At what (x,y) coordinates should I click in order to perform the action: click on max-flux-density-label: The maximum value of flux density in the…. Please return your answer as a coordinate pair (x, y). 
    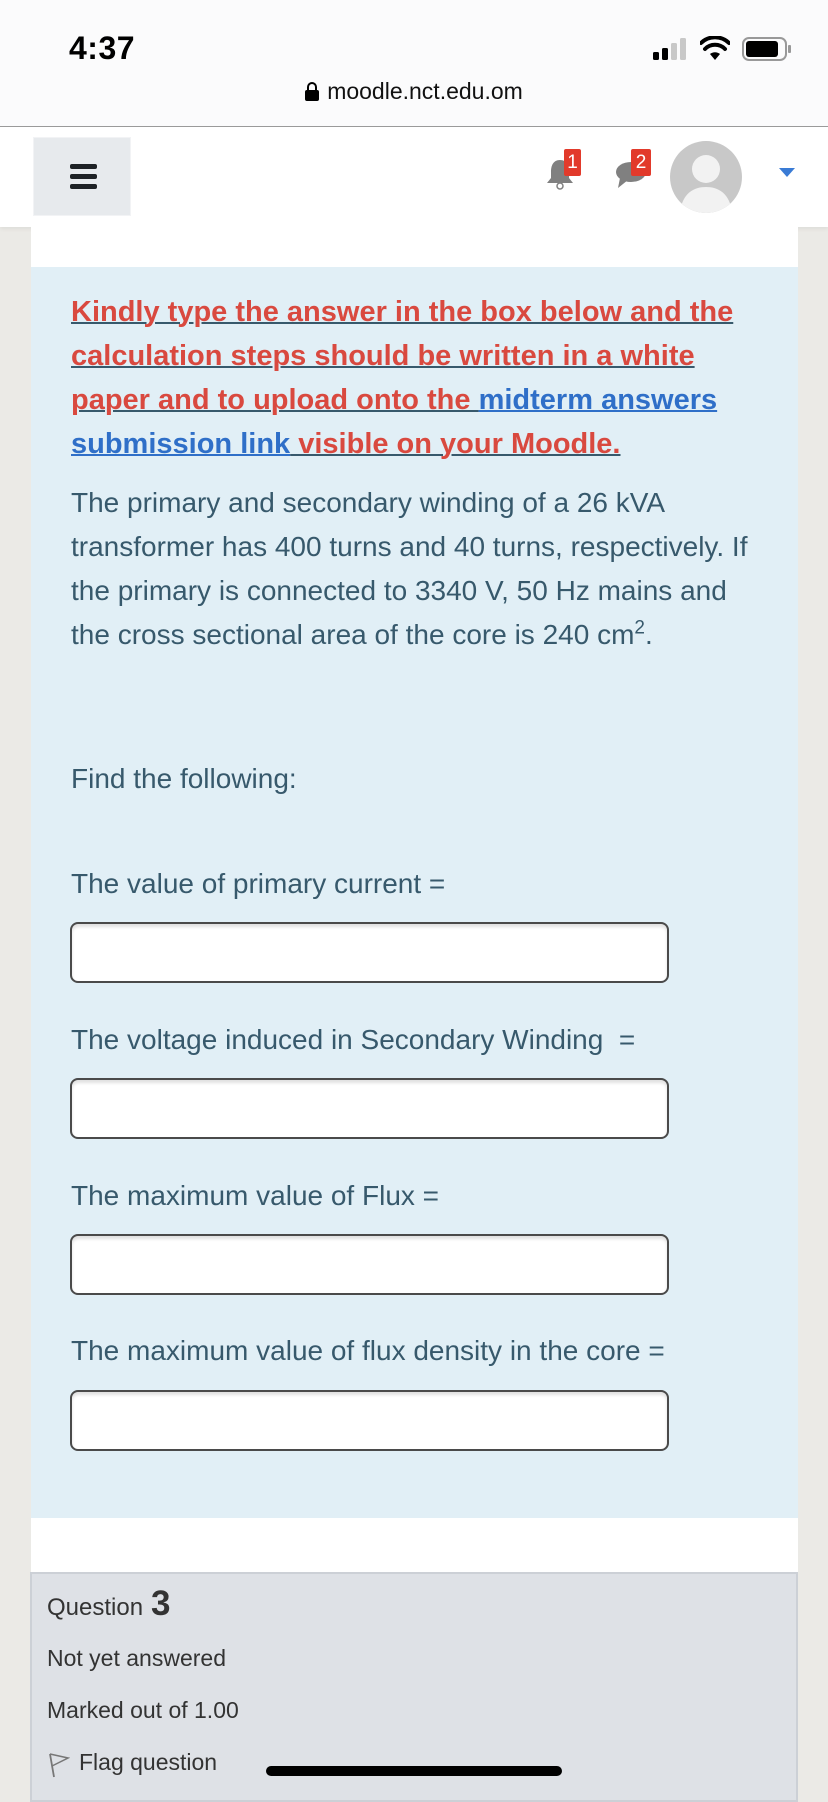
    Looking at the image, I should click on (368, 1350).